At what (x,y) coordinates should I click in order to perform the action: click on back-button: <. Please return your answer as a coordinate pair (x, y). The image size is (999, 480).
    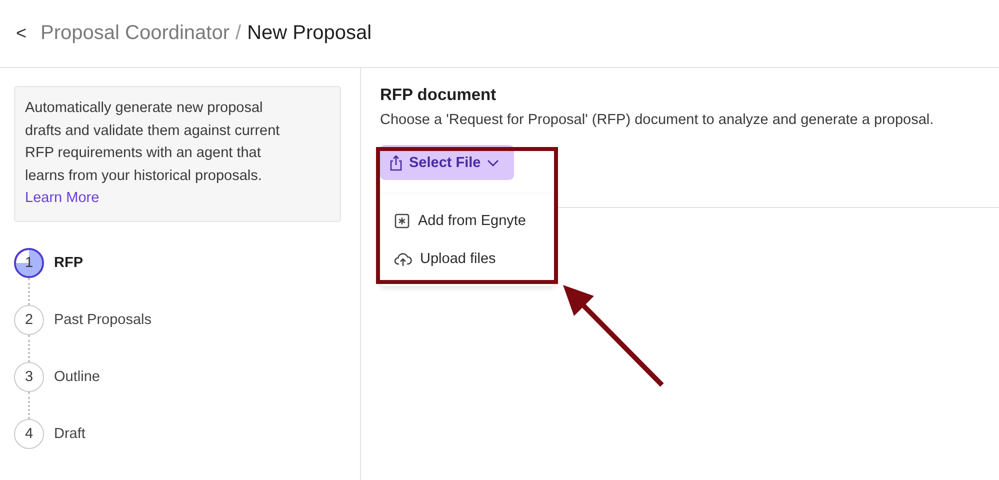
    Looking at the image, I should click on (21, 33).